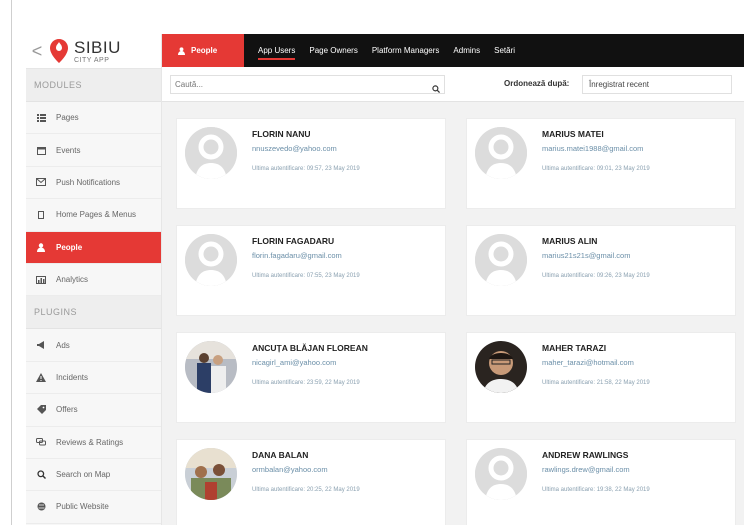 The image size is (752, 525). I want to click on user-email: florin.fagadaru@gmail.com, so click(297, 255).